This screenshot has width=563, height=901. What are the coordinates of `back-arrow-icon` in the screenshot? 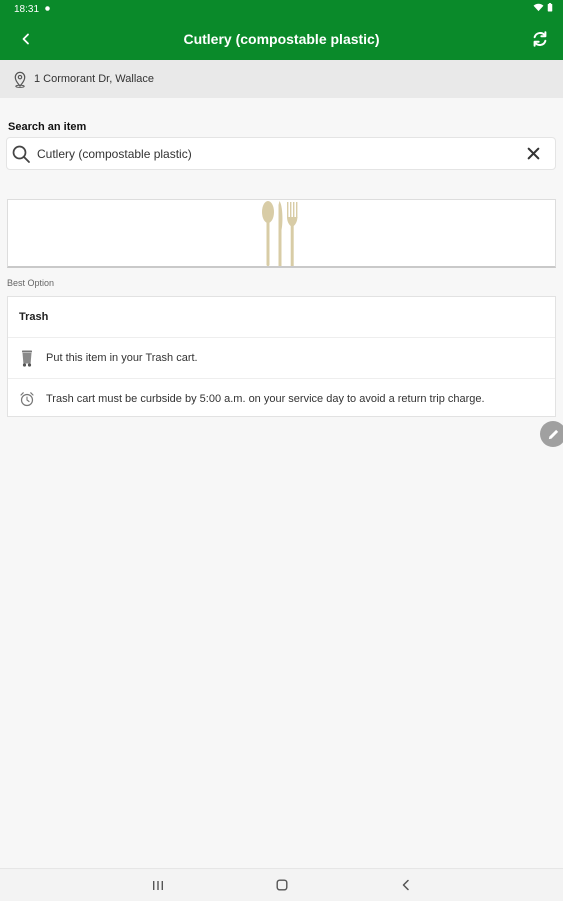 It's located at (405, 885).